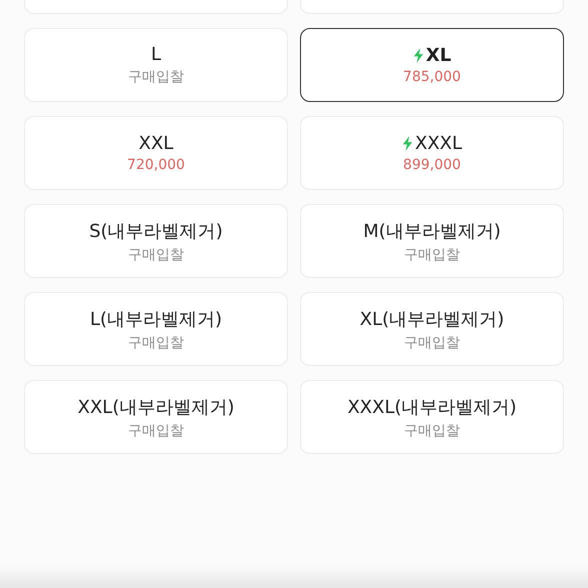  What do you see at coordinates (156, 54) in the screenshot?
I see `size-label: L` at bounding box center [156, 54].